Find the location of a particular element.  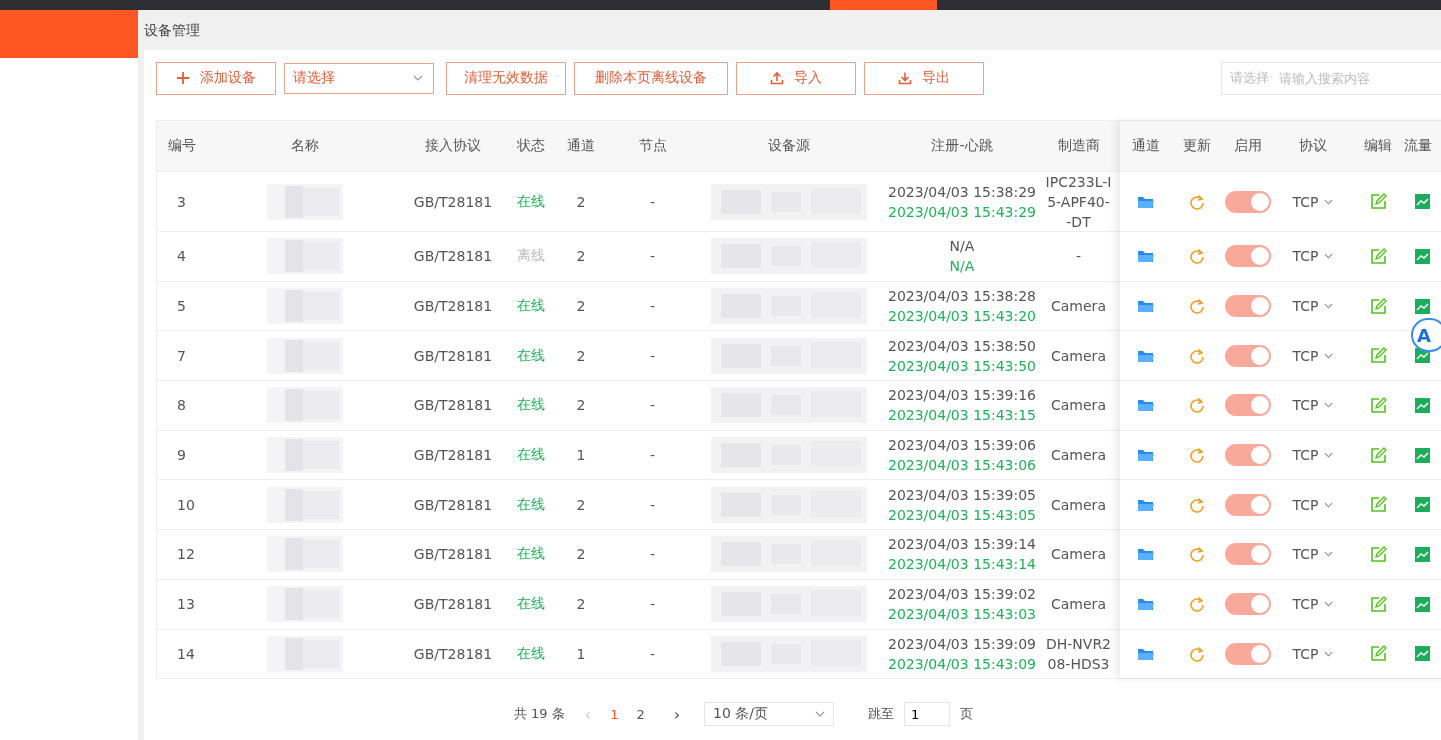

register-time: 2023/04/03 15:39:14 is located at coordinates (962, 545).